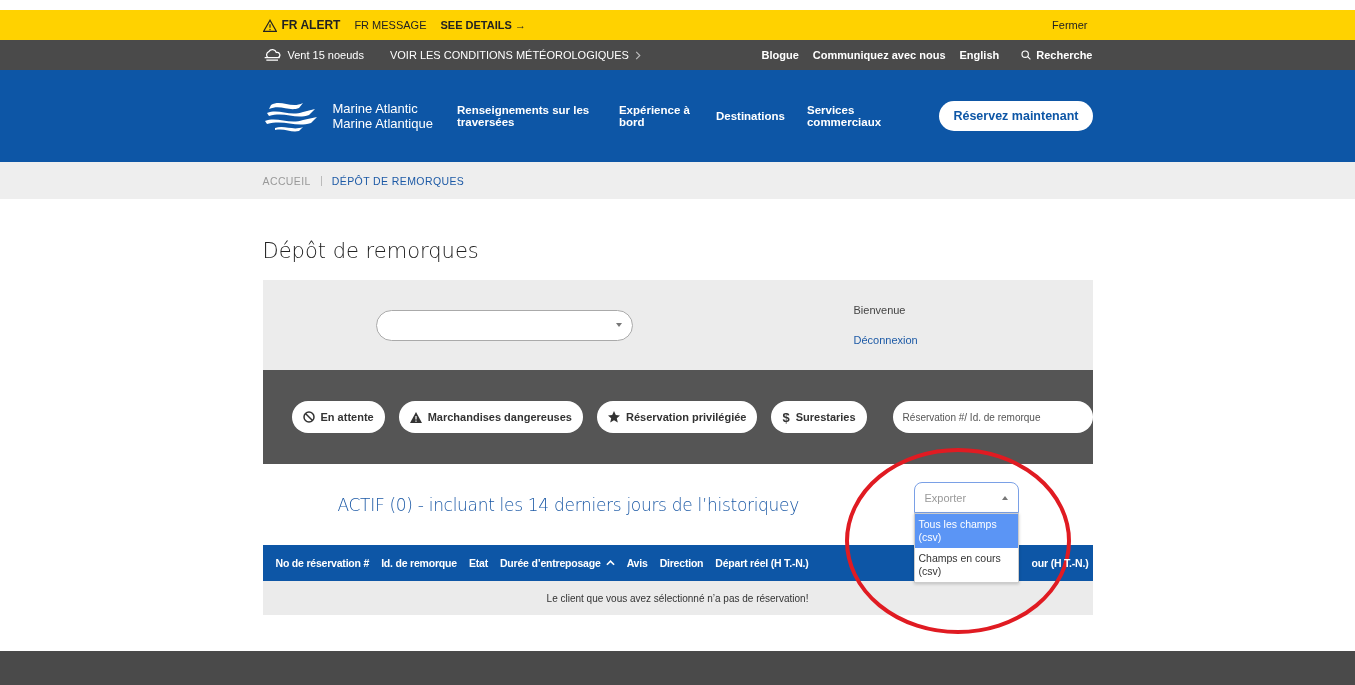 The image size is (1355, 685). I want to click on see-details-link: SEE DETAILS →, so click(483, 25).